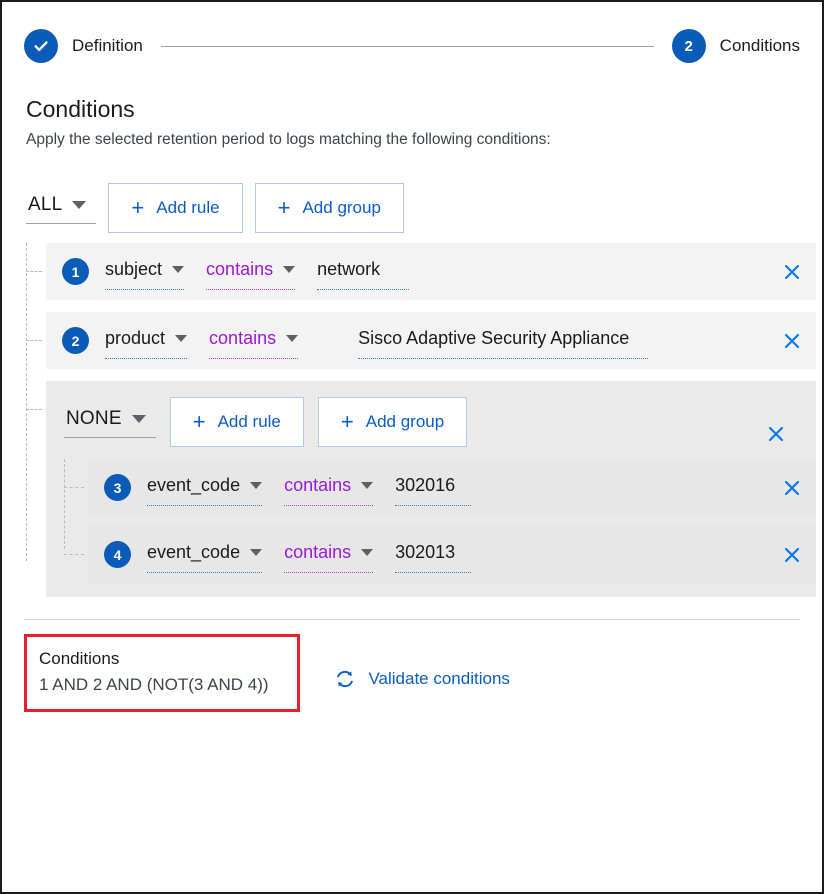 Image resolution: width=824 pixels, height=894 pixels. I want to click on step-conditions-circle: 2, so click(688, 46).